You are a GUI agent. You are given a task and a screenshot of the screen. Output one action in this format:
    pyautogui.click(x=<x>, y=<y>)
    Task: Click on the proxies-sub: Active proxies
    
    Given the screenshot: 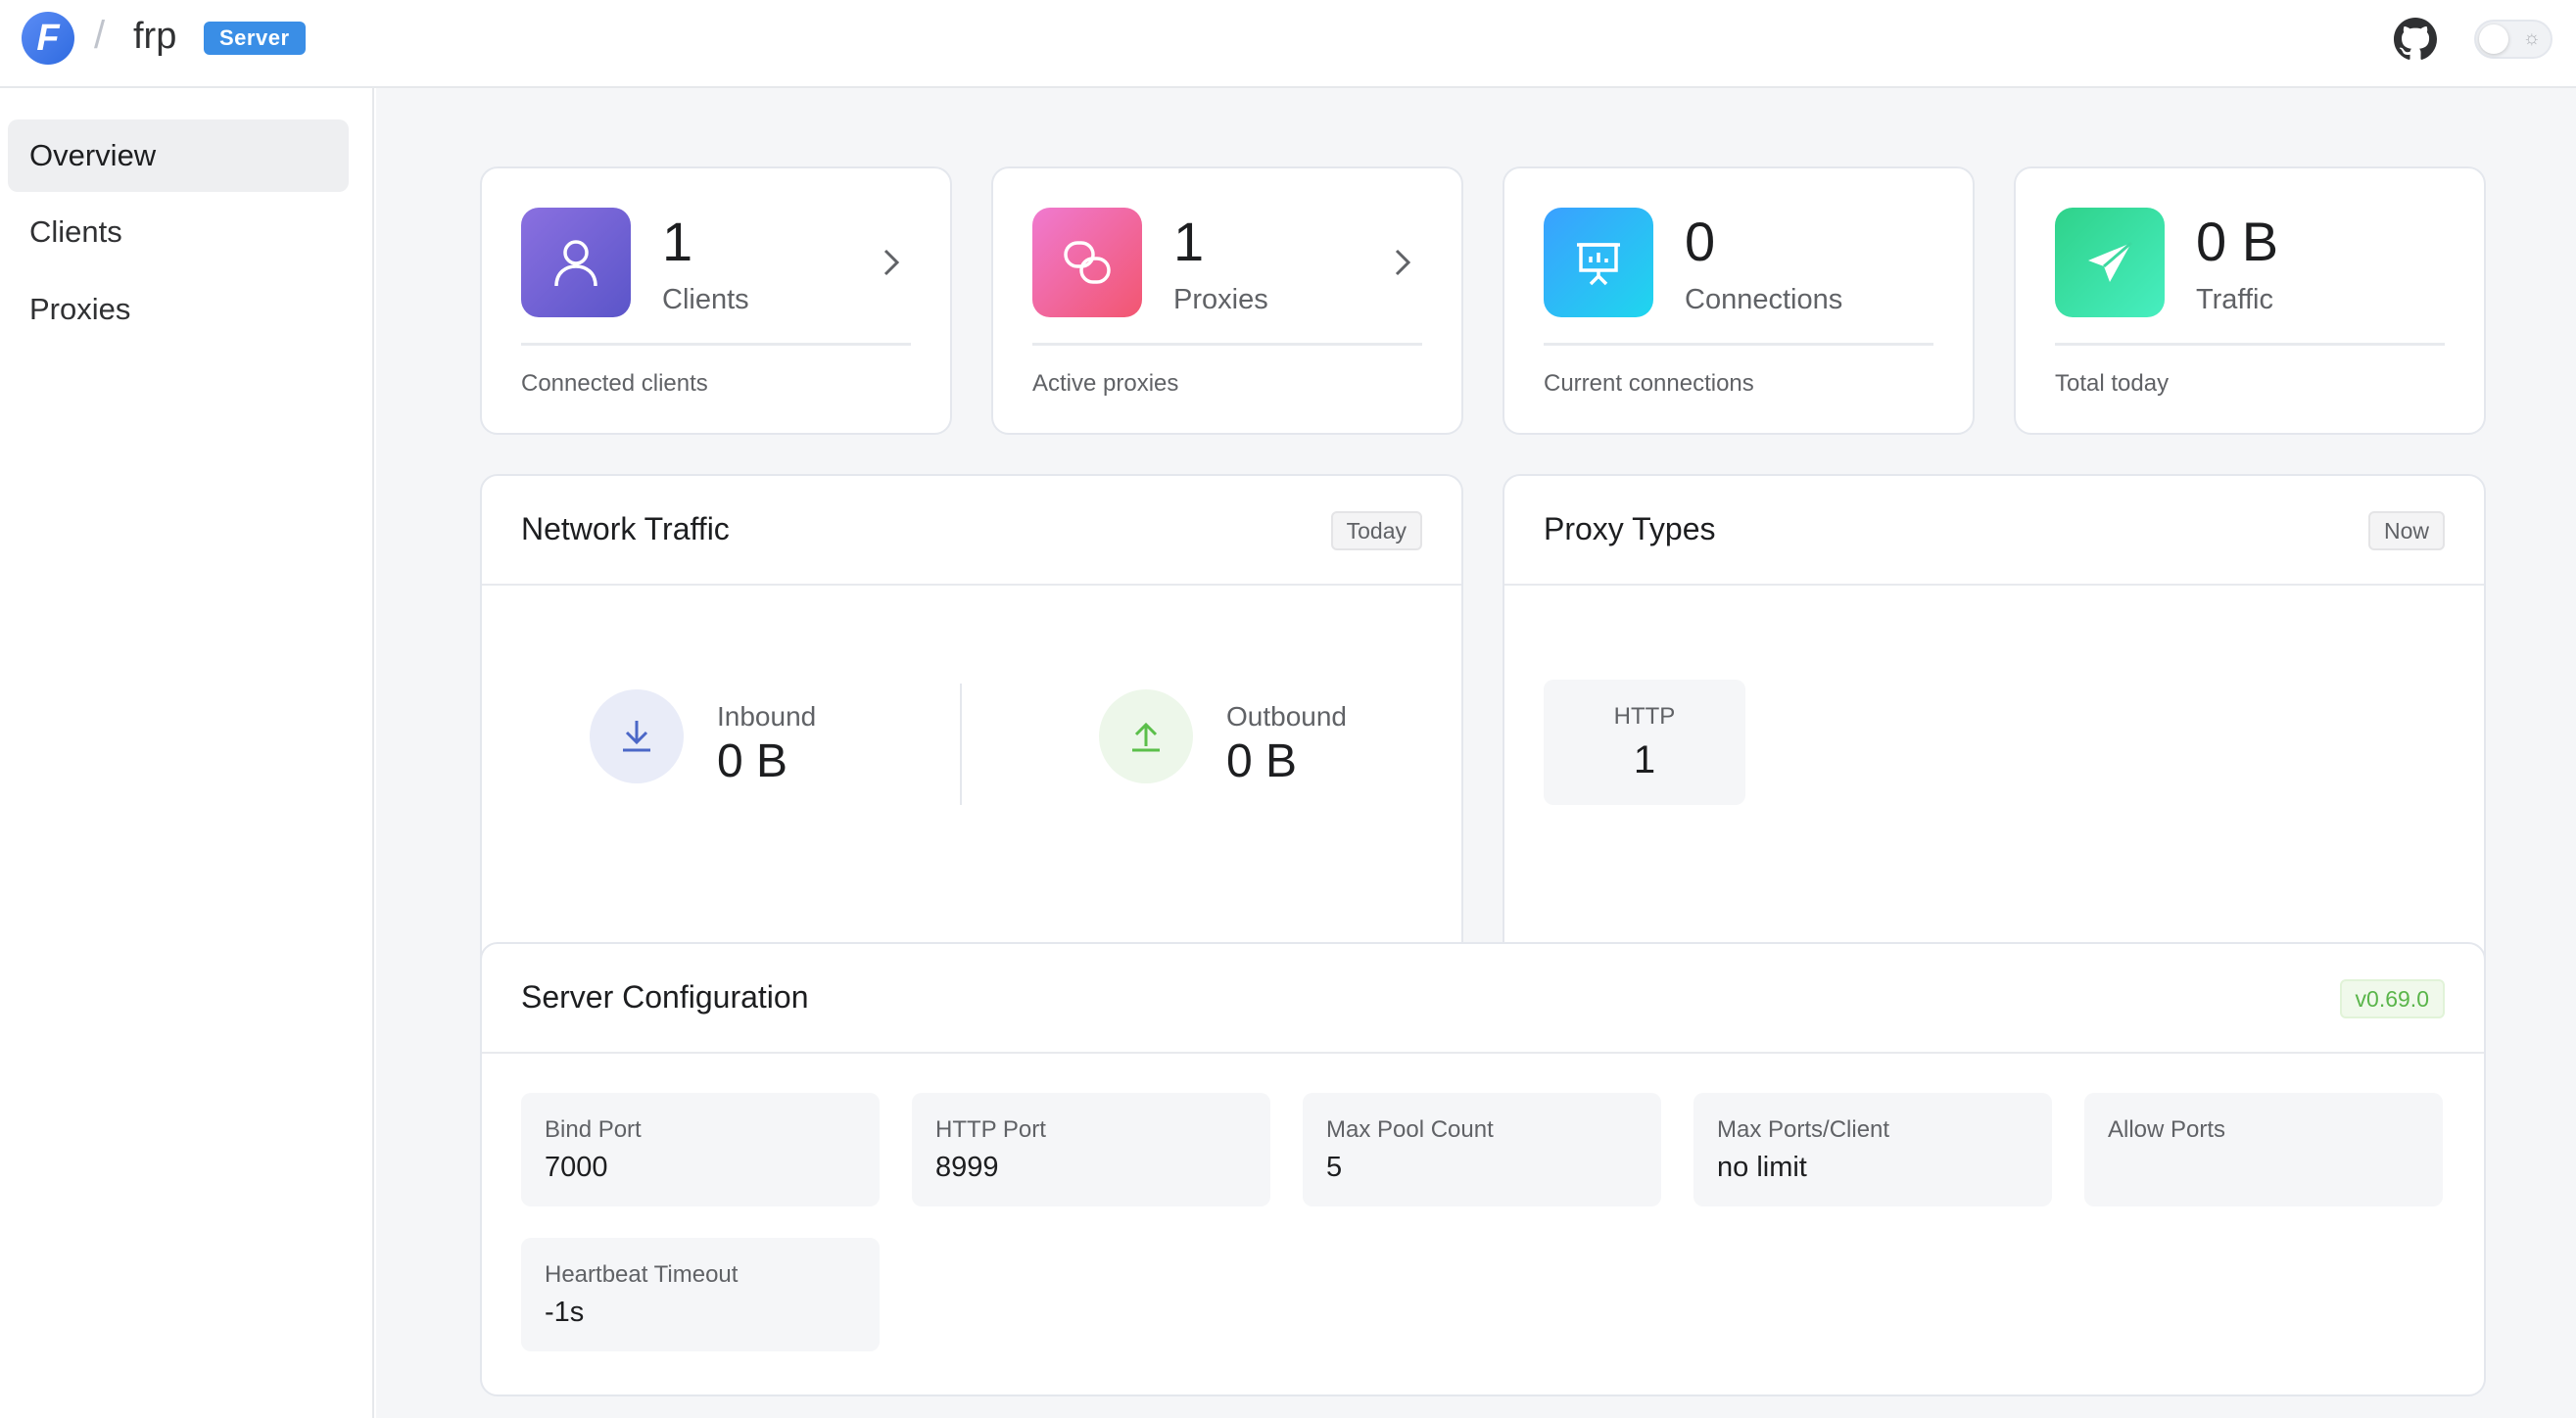 What is the action you would take?
    pyautogui.click(x=1106, y=383)
    